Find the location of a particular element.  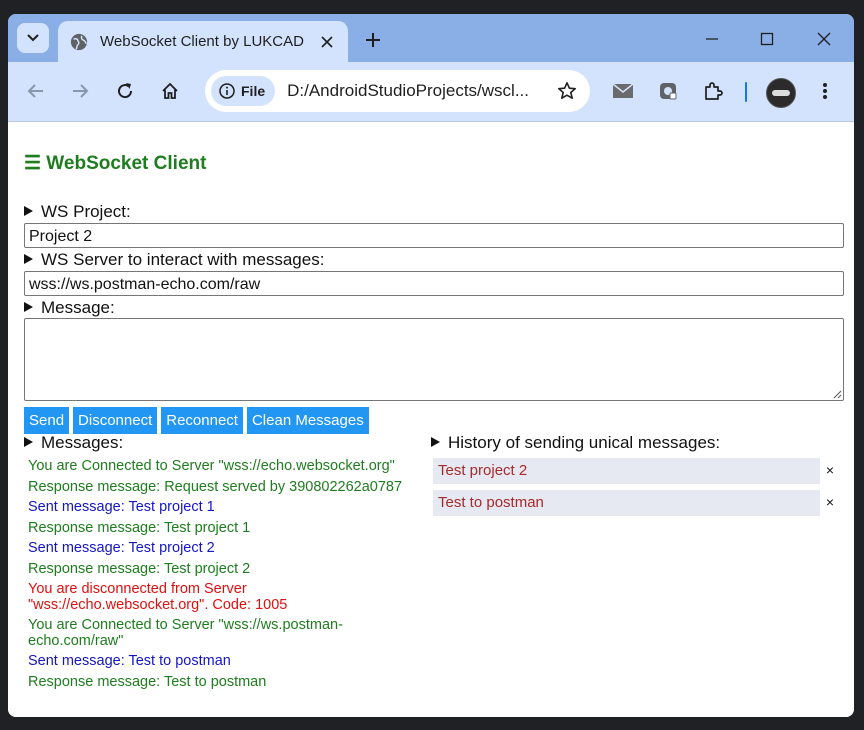

mail-icon is located at coordinates (623, 90).